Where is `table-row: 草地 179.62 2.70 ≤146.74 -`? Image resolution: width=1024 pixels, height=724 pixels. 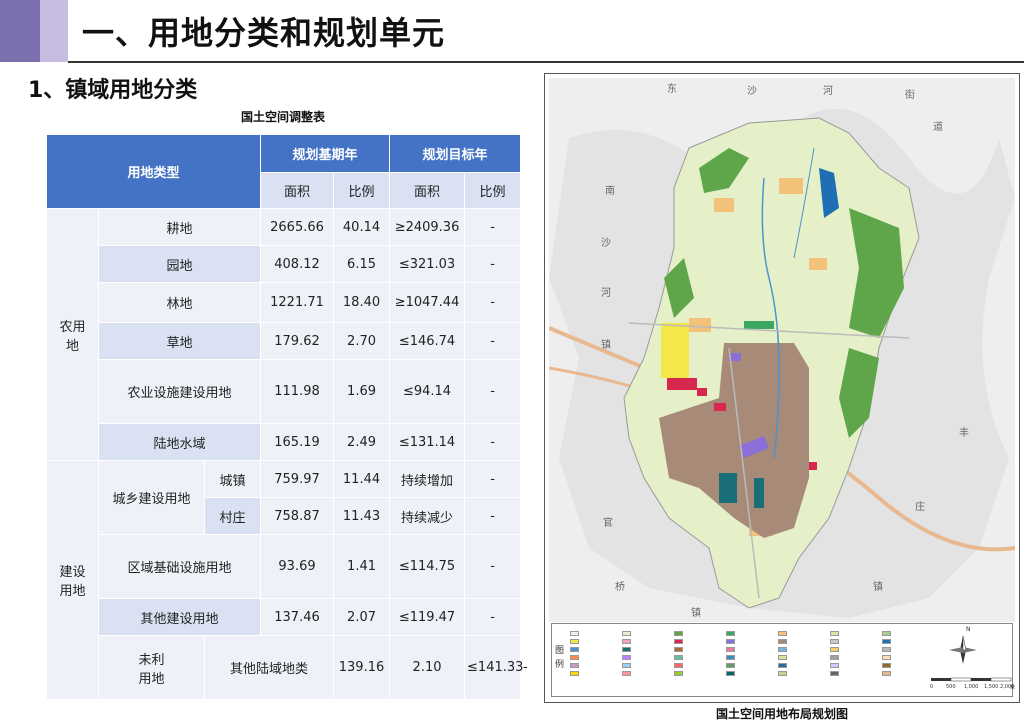 table-row: 草地 179.62 2.70 ≤146.74 - is located at coordinates (284, 341).